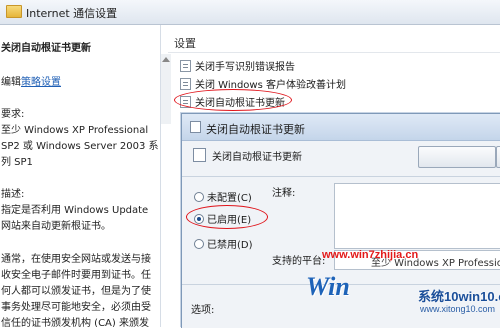  What do you see at coordinates (245, 67) in the screenshot?
I see `list-item-label: 关闭手写识别错误报告` at bounding box center [245, 67].